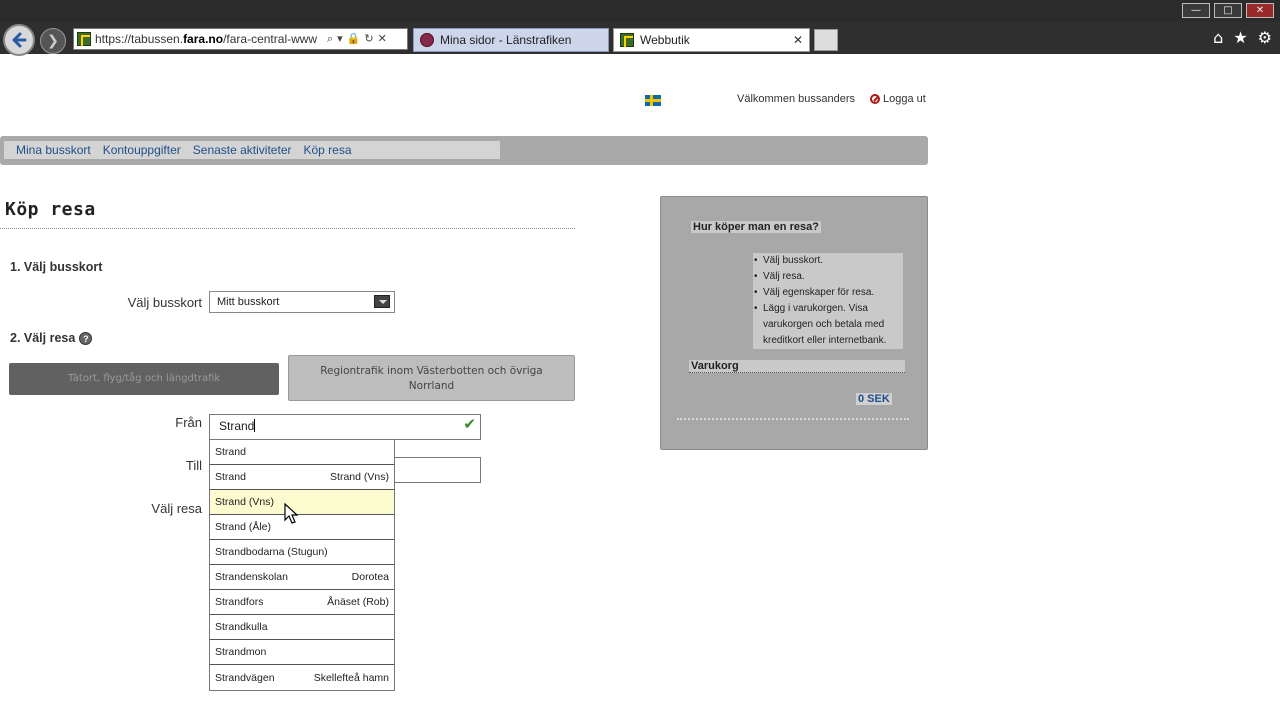  Describe the element at coordinates (793, 419) in the screenshot. I see `cart-divider` at that location.